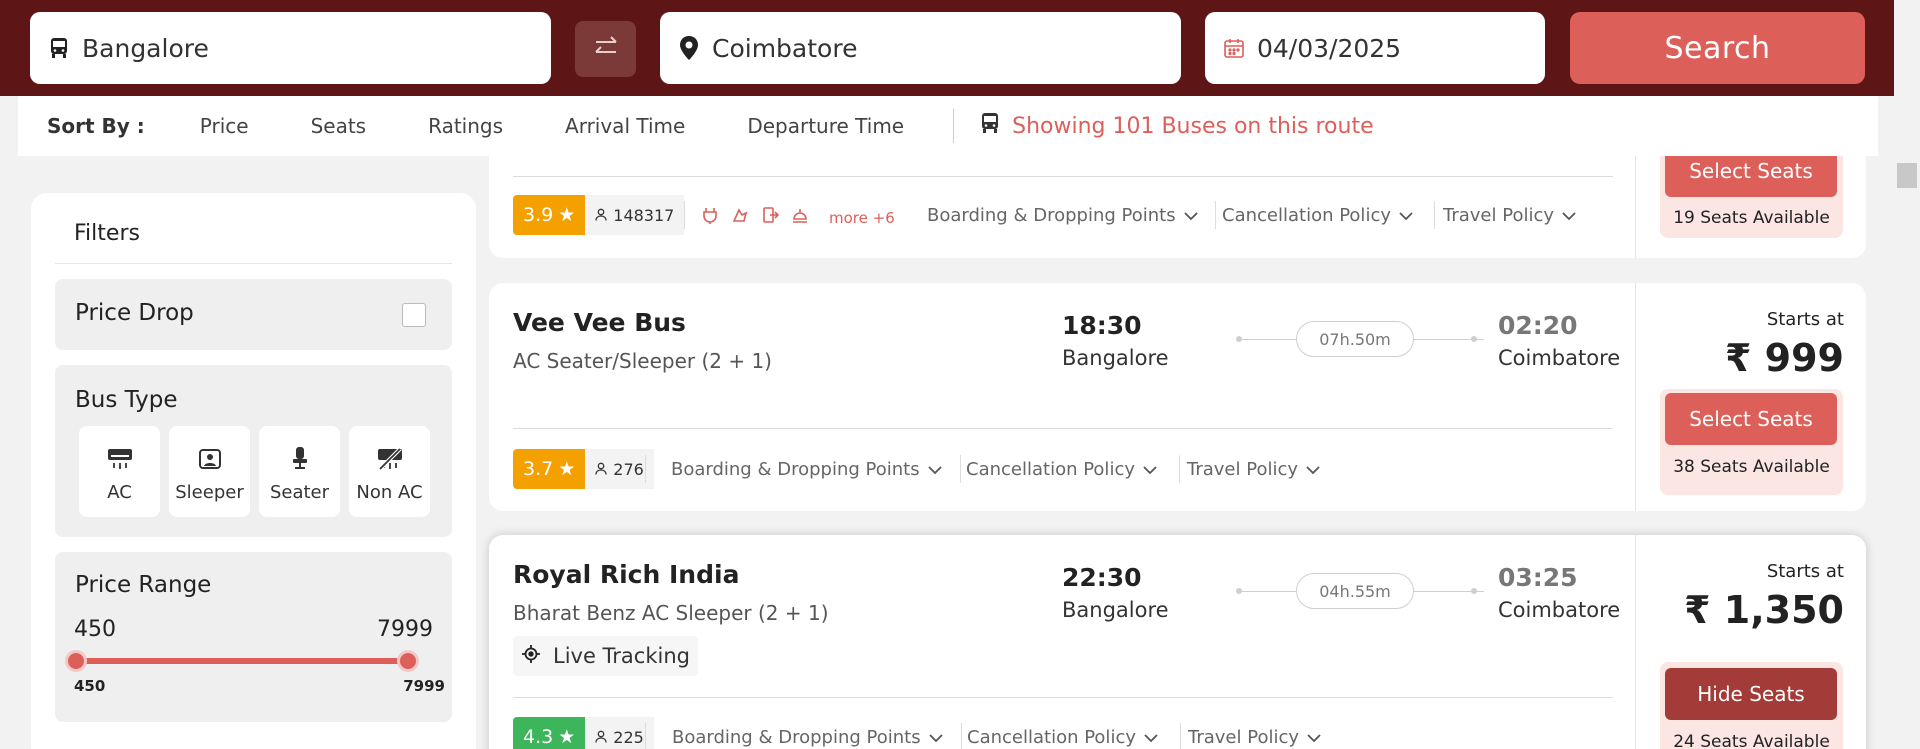 The height and width of the screenshot is (749, 1920). Describe the element at coordinates (224, 126) in the screenshot. I see `sort-option-price: Price` at that location.